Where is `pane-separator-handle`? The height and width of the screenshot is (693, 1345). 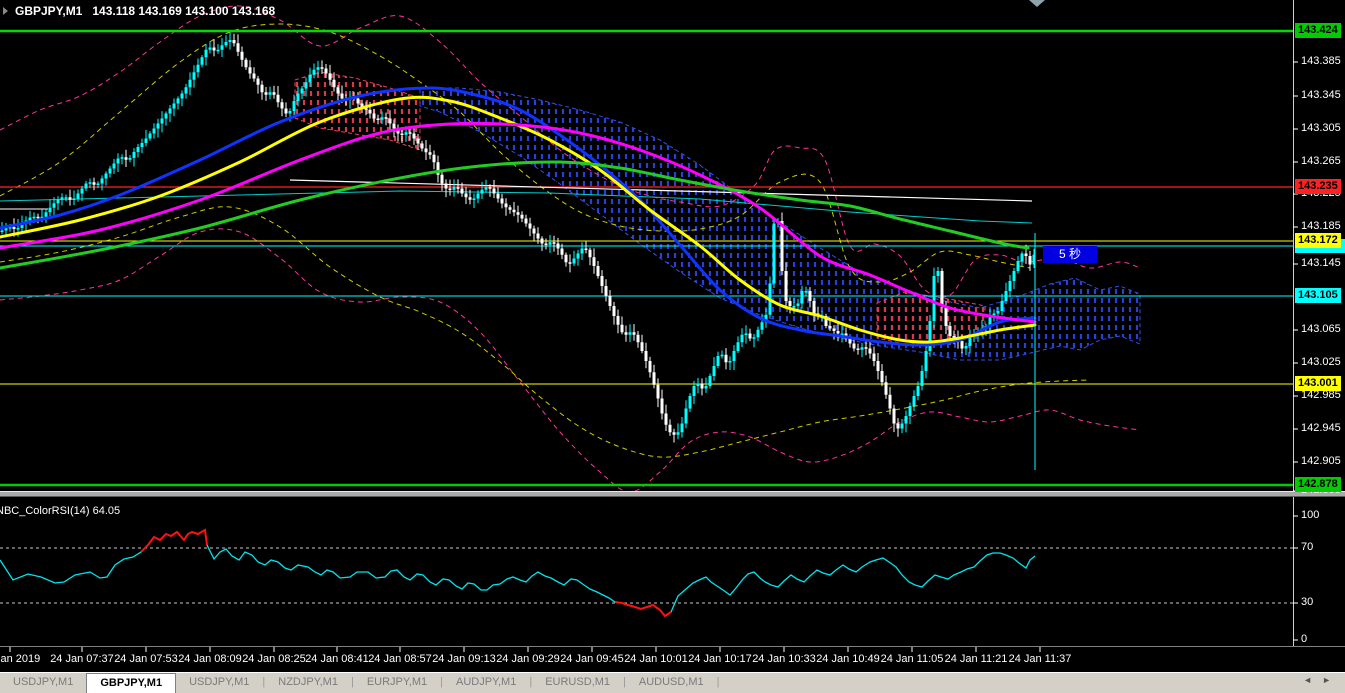
pane-separator-handle is located at coordinates (672, 494).